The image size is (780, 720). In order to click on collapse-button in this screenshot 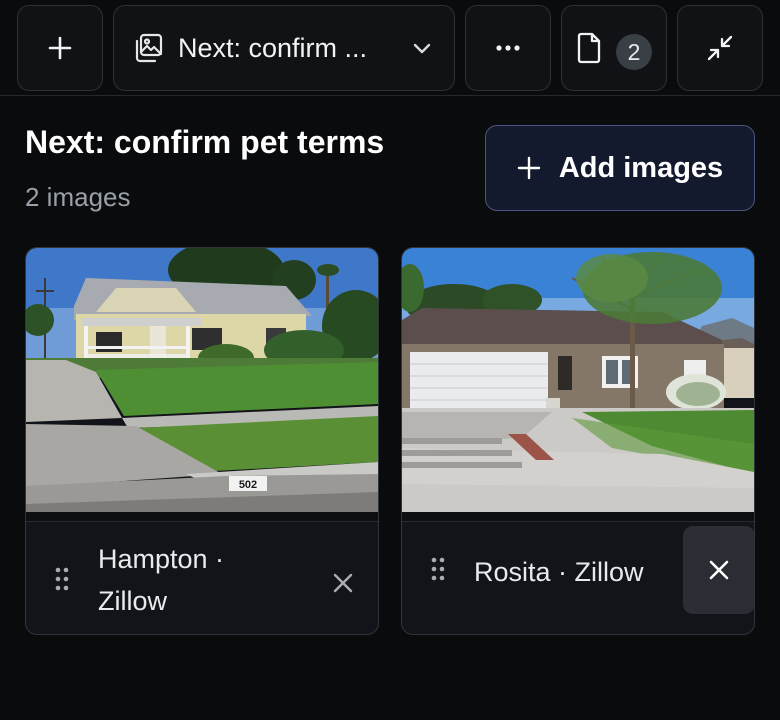, I will do `click(720, 48)`.